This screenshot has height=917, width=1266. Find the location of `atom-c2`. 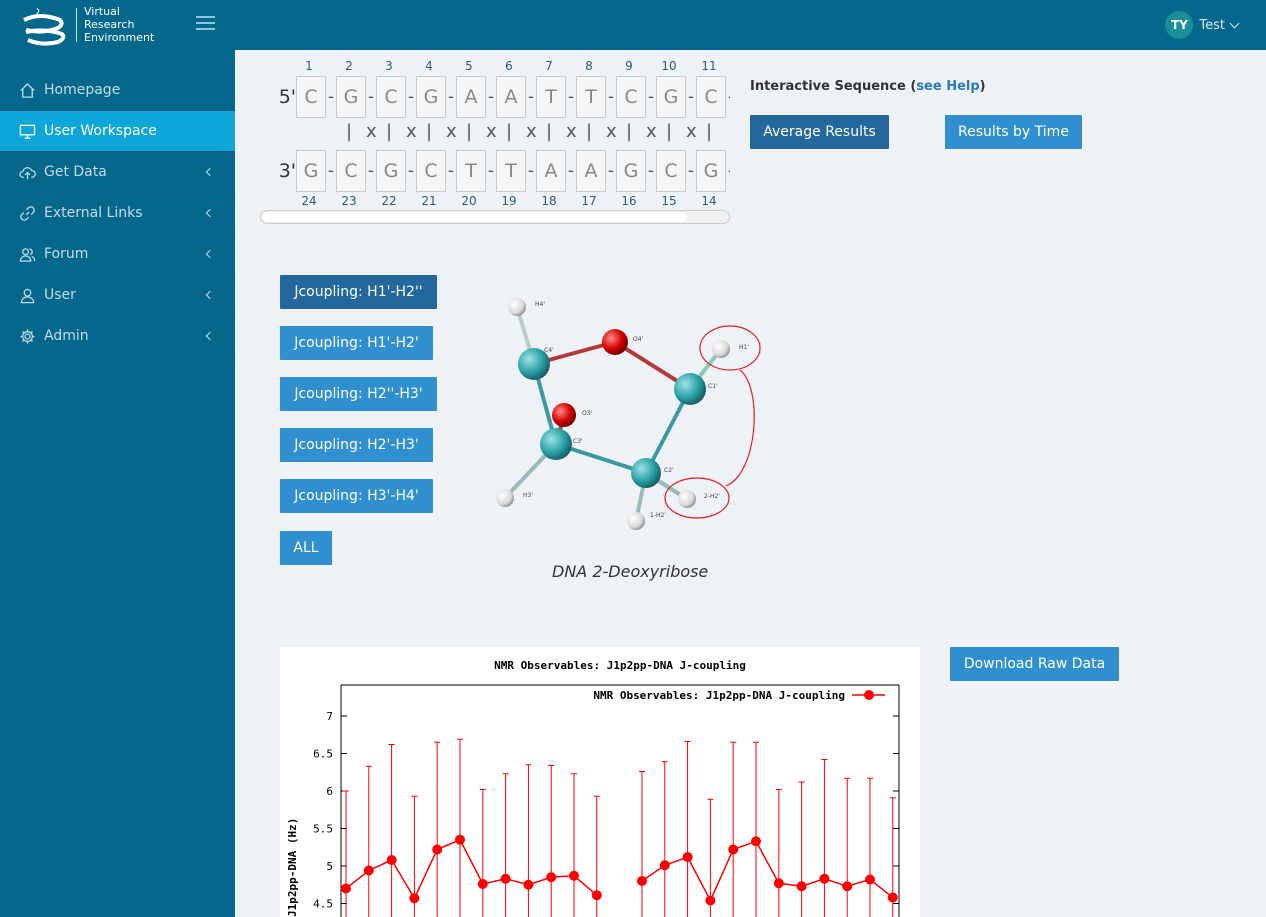

atom-c2 is located at coordinates (646, 473).